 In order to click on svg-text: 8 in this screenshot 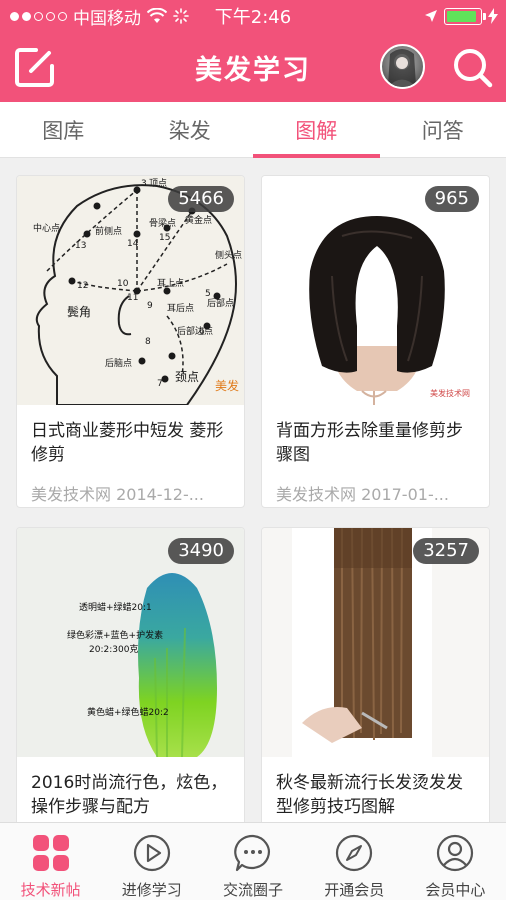, I will do `click(148, 342)`.